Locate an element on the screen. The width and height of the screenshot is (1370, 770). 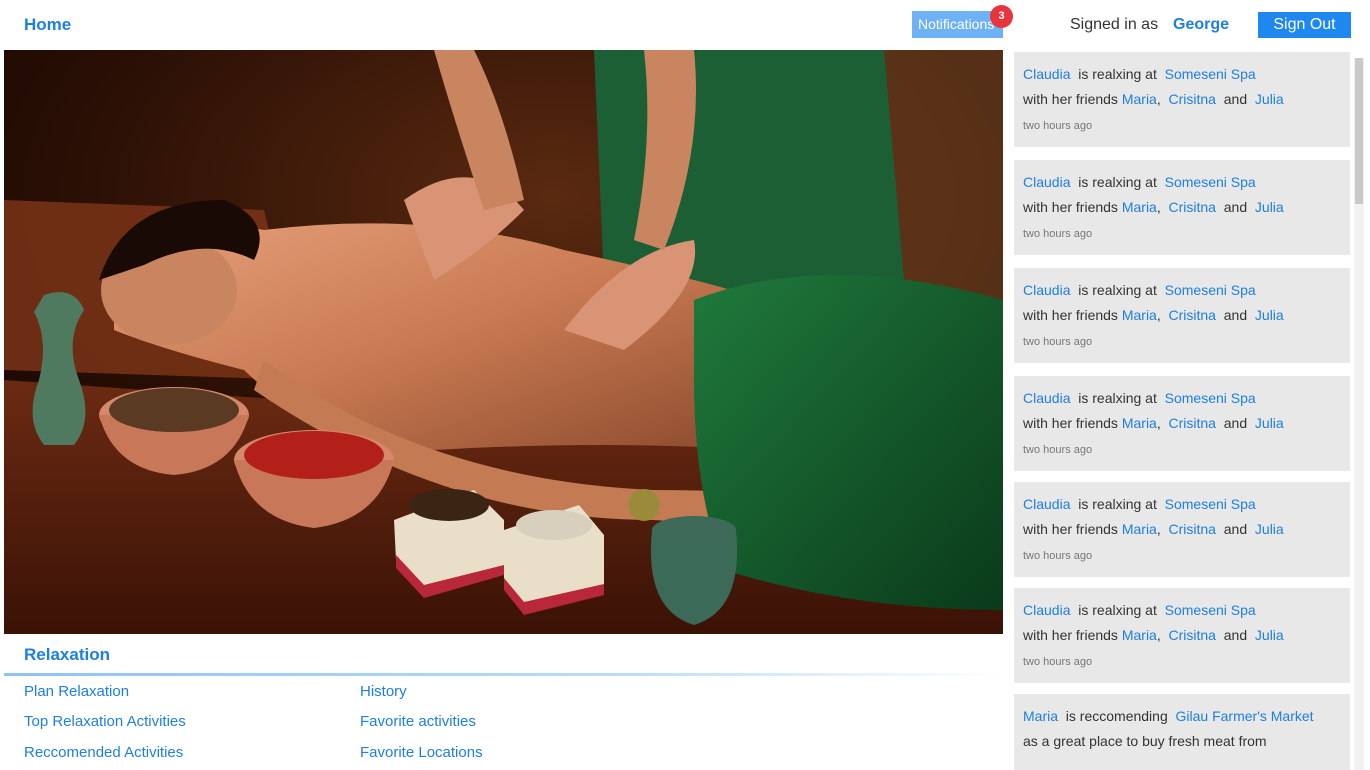
home-link: Home is located at coordinates (47, 25).